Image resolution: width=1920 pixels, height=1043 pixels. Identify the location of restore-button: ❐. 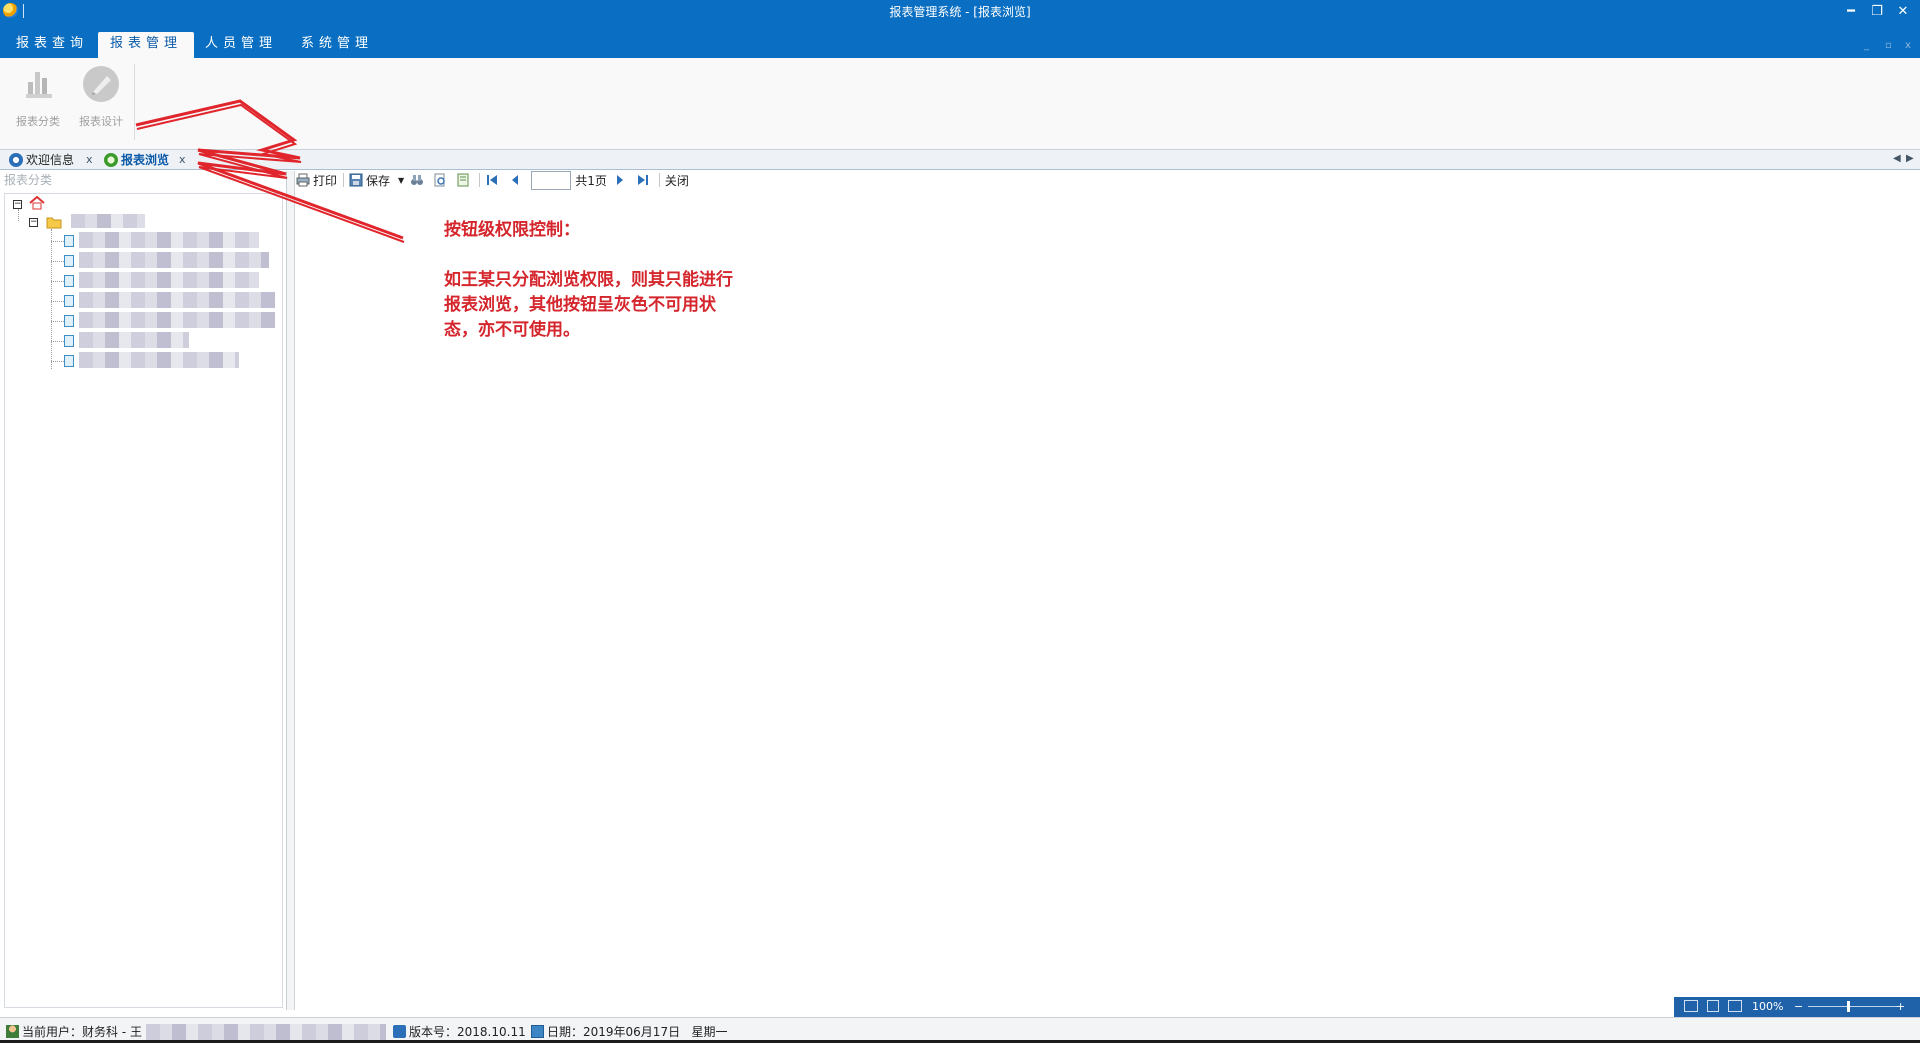
(1877, 11).